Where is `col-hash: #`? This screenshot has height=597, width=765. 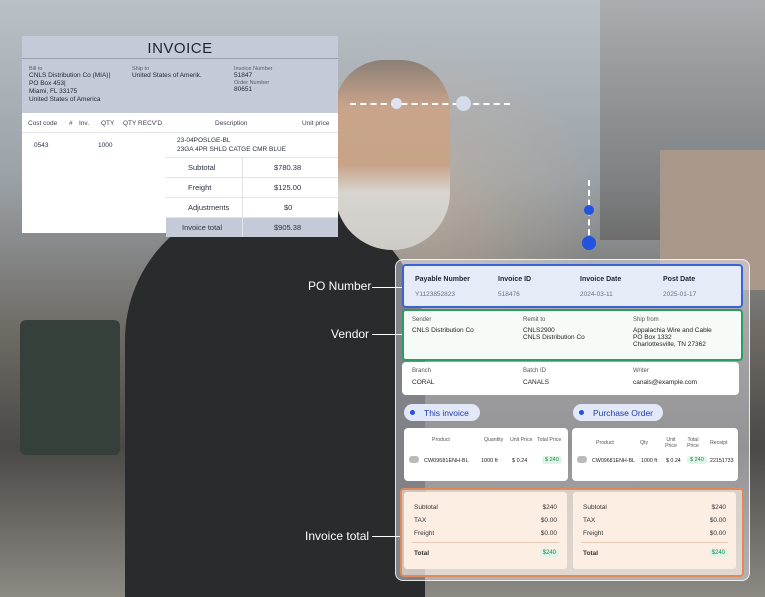
col-hash: # is located at coordinates (71, 123).